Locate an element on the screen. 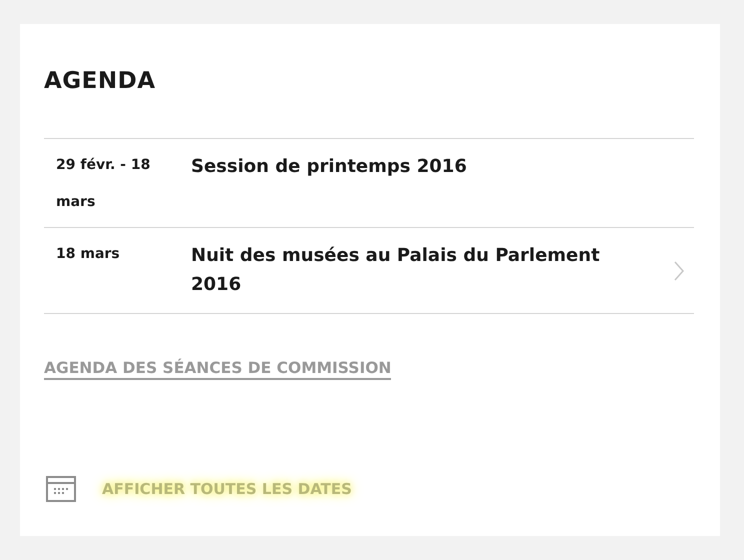 Image resolution: width=744 pixels, height=560 pixels. calendar-icon is located at coordinates (61, 489).